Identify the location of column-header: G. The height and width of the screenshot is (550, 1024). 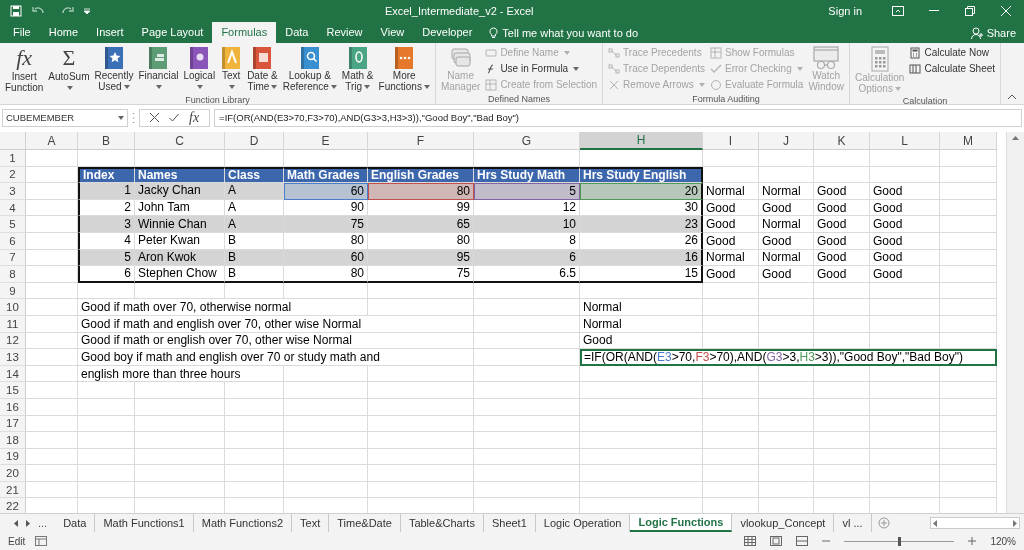
(527, 141).